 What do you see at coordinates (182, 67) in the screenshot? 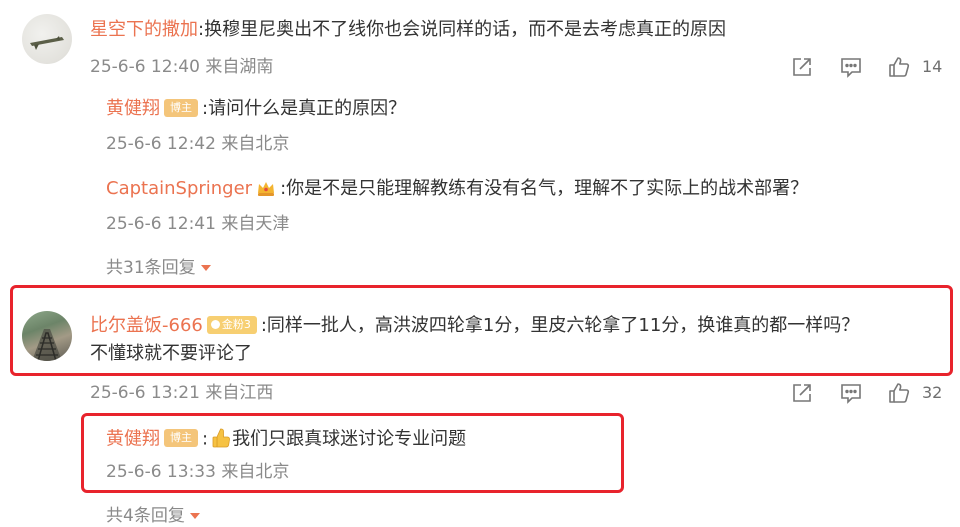
I see `comment-timestamp: 25-6-6 12:40 来自湖南` at bounding box center [182, 67].